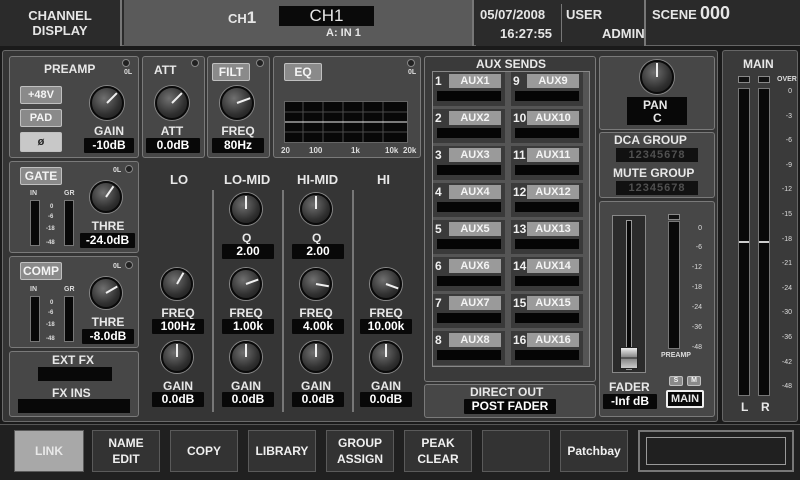 The height and width of the screenshot is (480, 800). Describe the element at coordinates (547, 200) in the screenshot. I see `aux-send-12: 12 AUX12` at that location.